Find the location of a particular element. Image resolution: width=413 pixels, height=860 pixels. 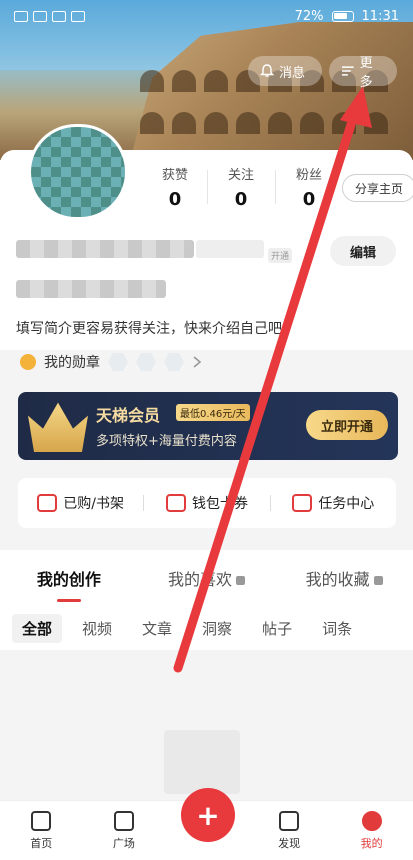

nav-me: 我的 is located at coordinates (371, 830).